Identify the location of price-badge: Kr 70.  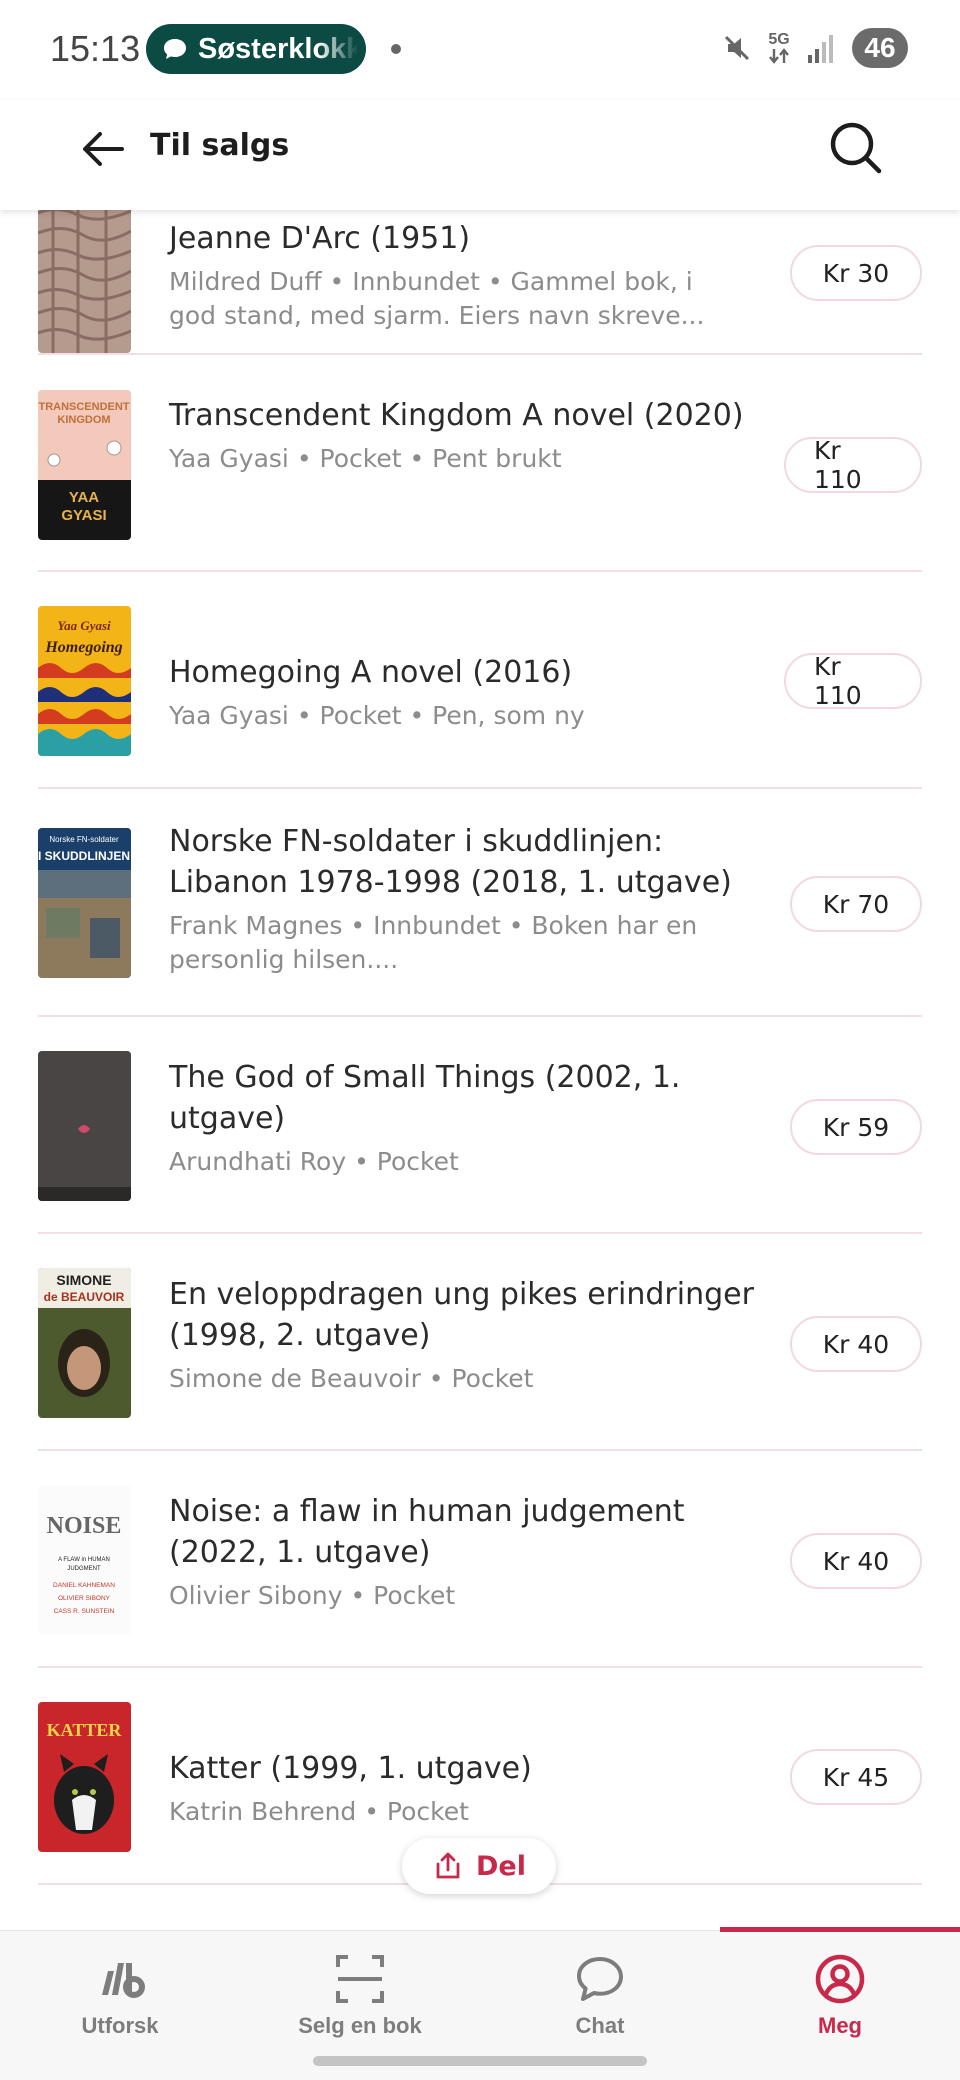
(856, 904).